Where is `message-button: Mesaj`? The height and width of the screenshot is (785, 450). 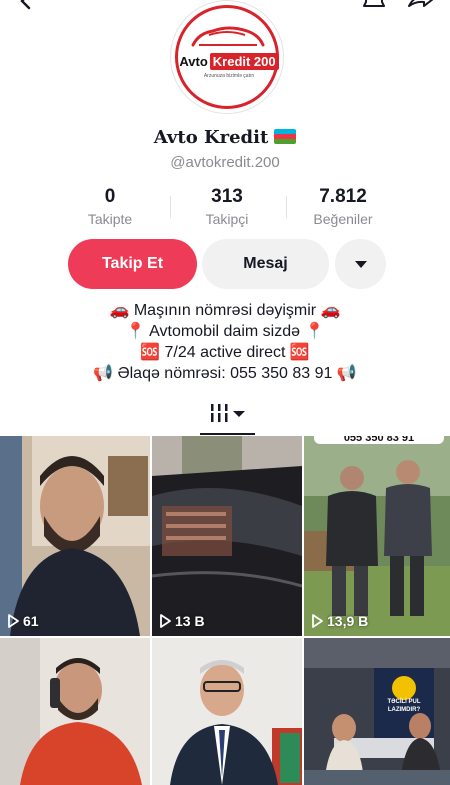
message-button: Mesaj is located at coordinates (265, 264).